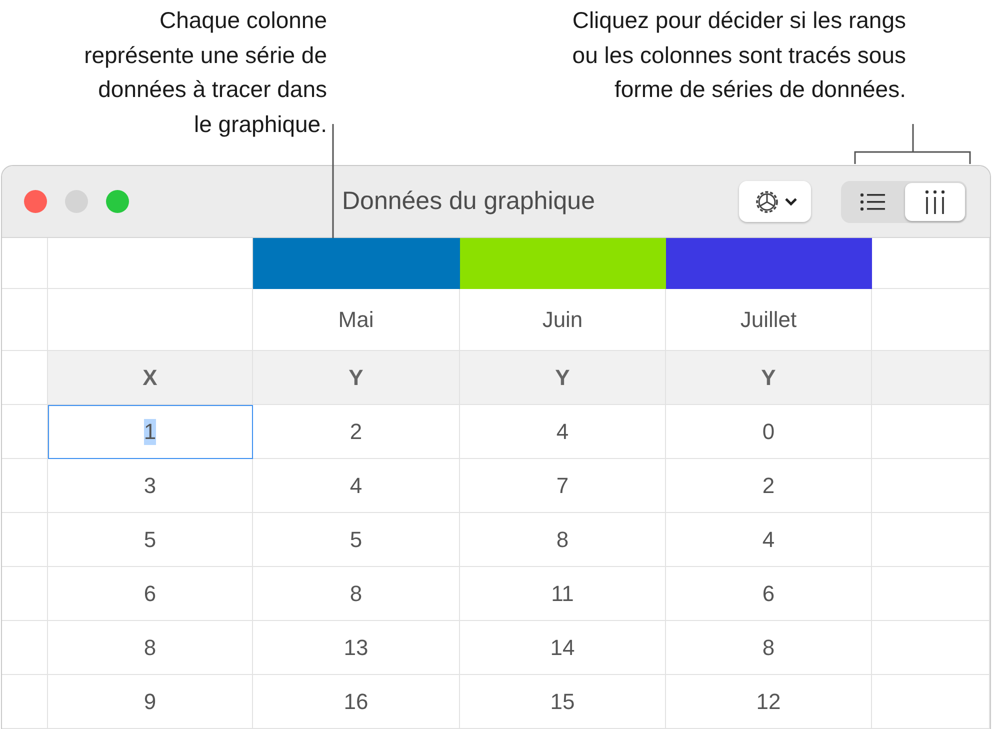 This screenshot has height=729, width=992. What do you see at coordinates (769, 432) in the screenshot?
I see `empty-cell: 0` at bounding box center [769, 432].